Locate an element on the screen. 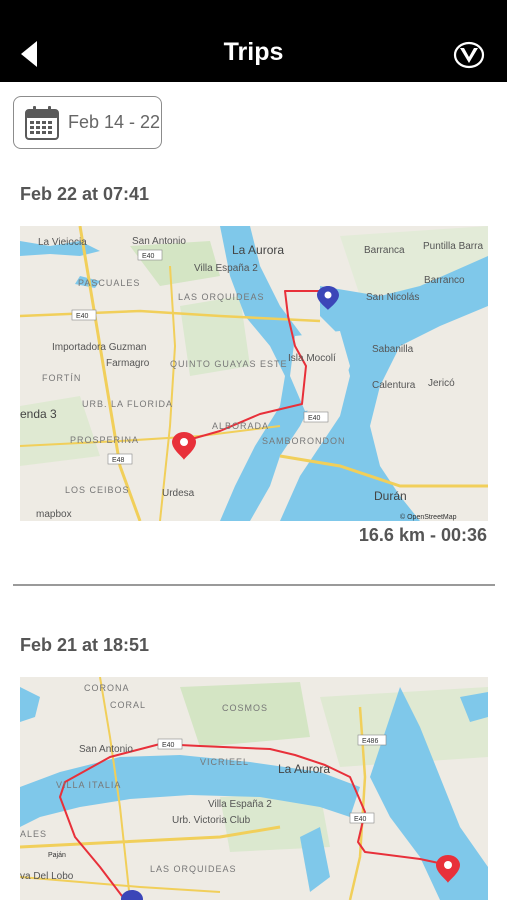 This screenshot has height=900, width=507. date-range-button: Feb 14 - 22 is located at coordinates (87, 122).